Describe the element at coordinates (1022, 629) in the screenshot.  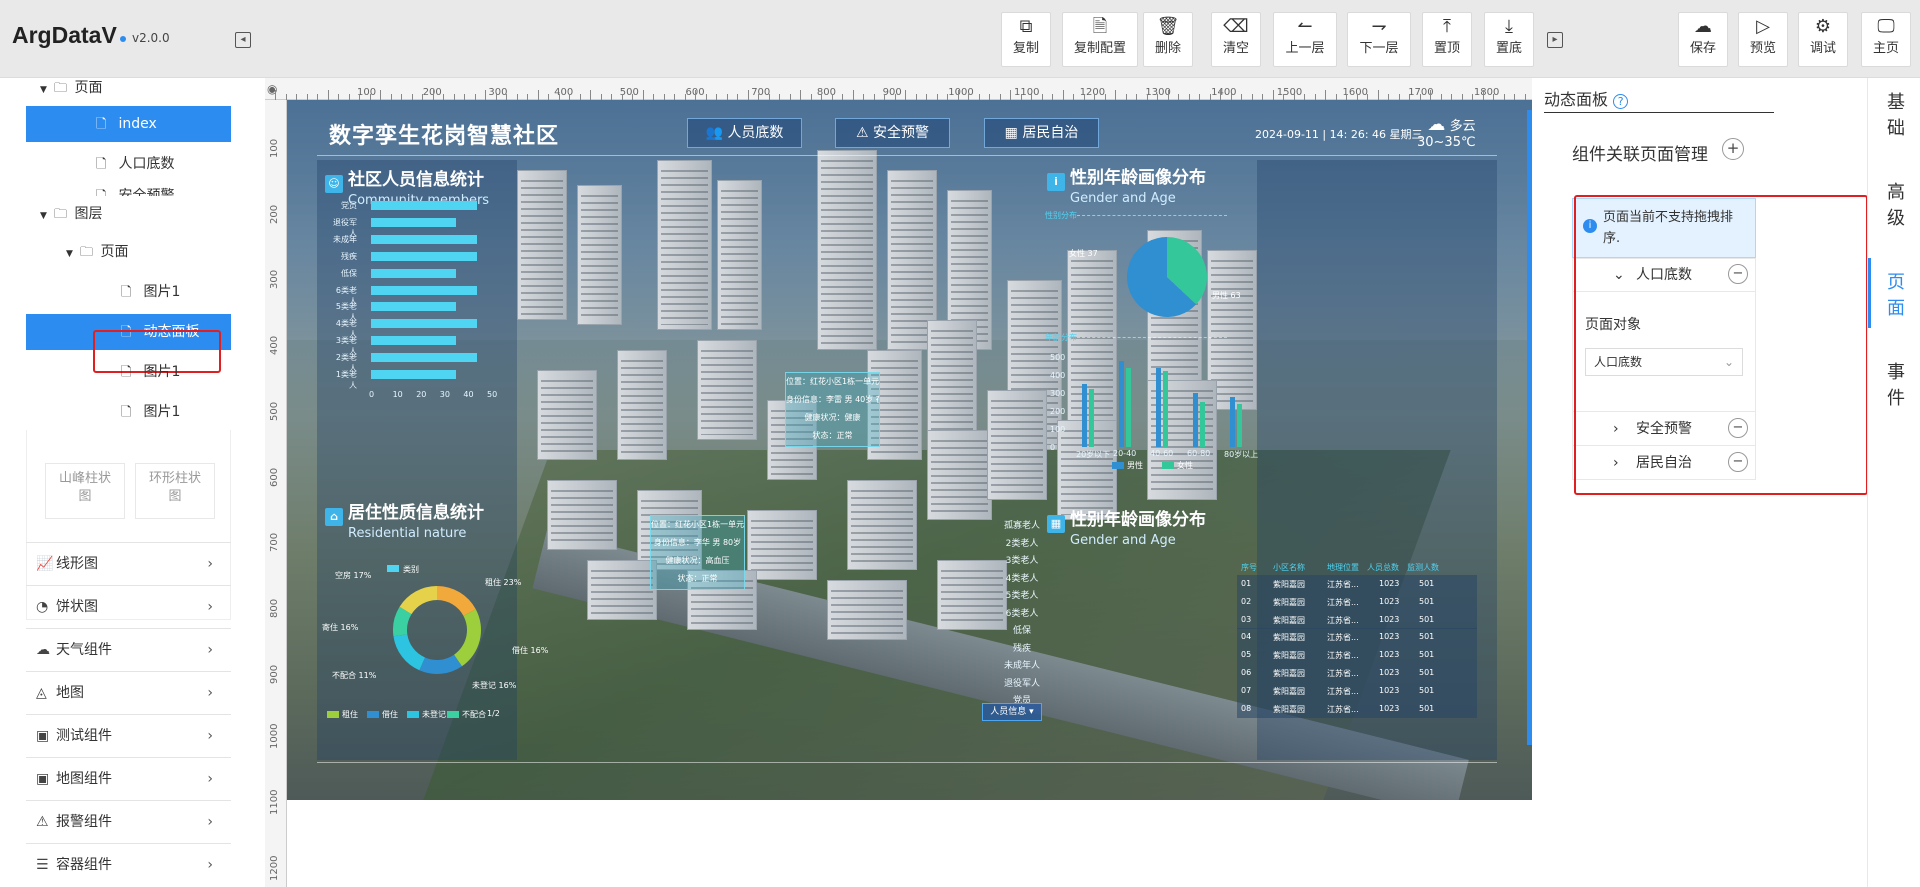
I see `category-list-item: 低保` at that location.